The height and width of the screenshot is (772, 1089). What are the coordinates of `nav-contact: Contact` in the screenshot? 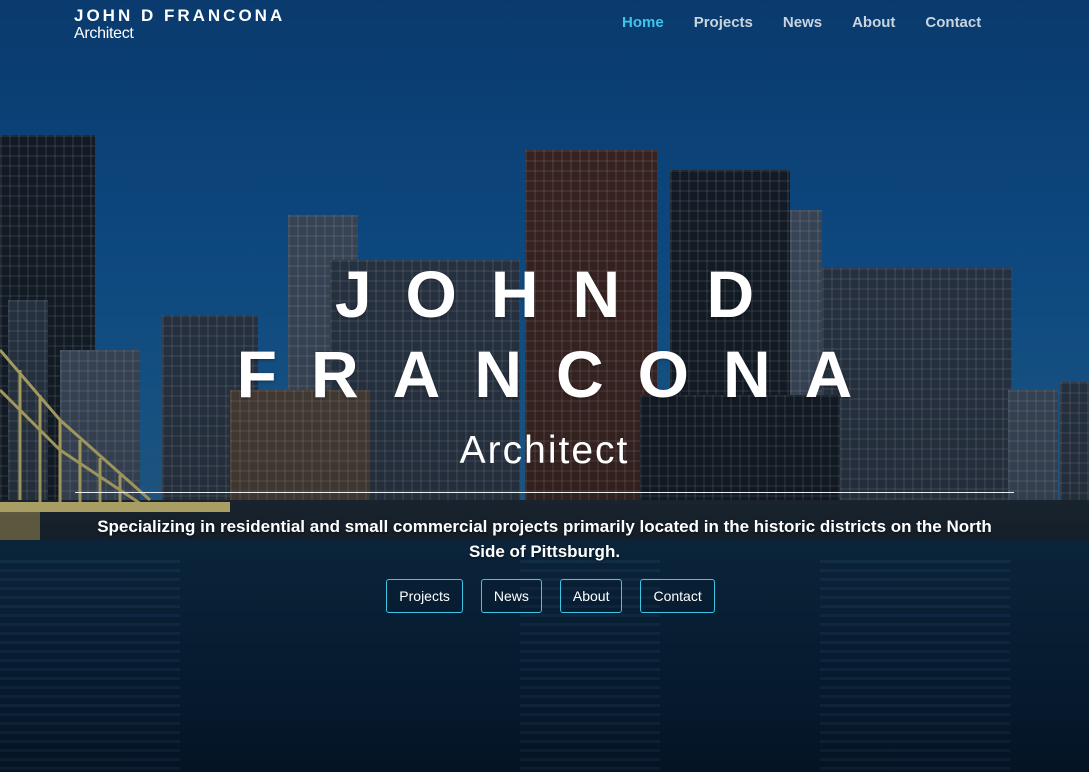 It's located at (953, 23).